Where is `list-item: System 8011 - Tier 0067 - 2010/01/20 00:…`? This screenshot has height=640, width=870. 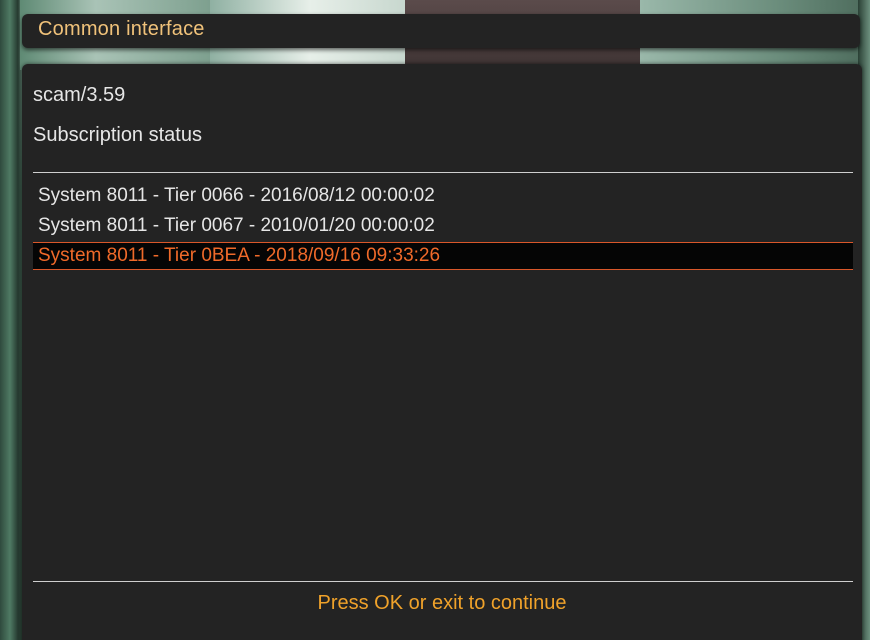
list-item: System 8011 - Tier 0067 - 2010/01/20 00:… is located at coordinates (443, 226).